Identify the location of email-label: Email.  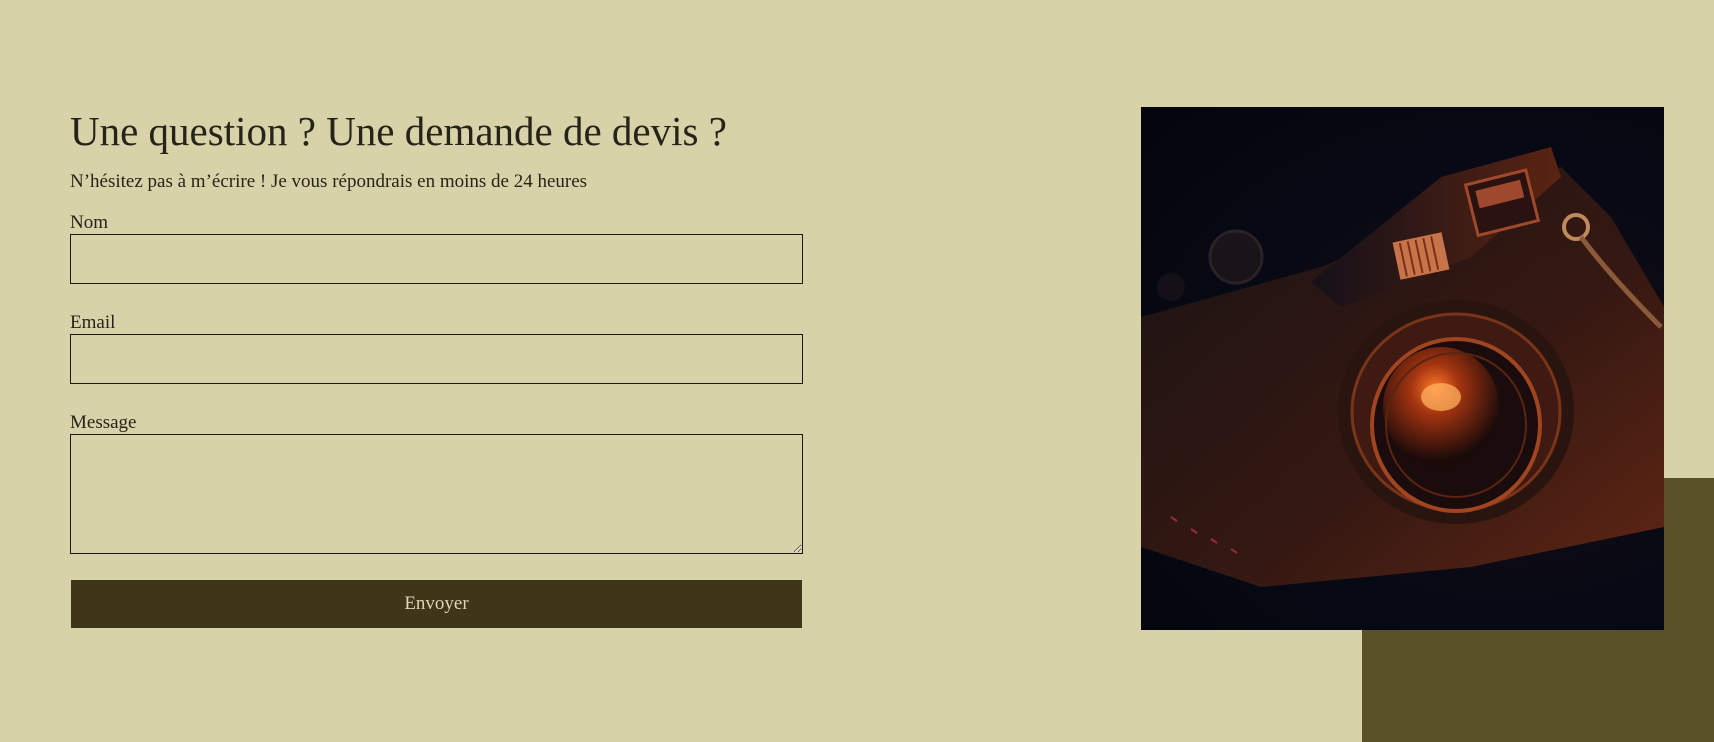
(93, 322).